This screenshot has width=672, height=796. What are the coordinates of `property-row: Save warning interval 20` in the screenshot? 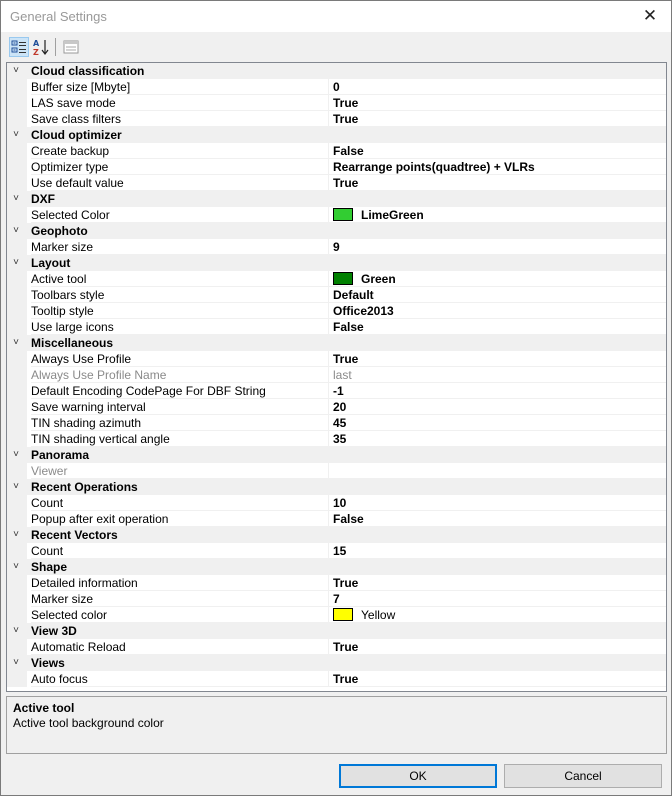 It's located at (336, 407).